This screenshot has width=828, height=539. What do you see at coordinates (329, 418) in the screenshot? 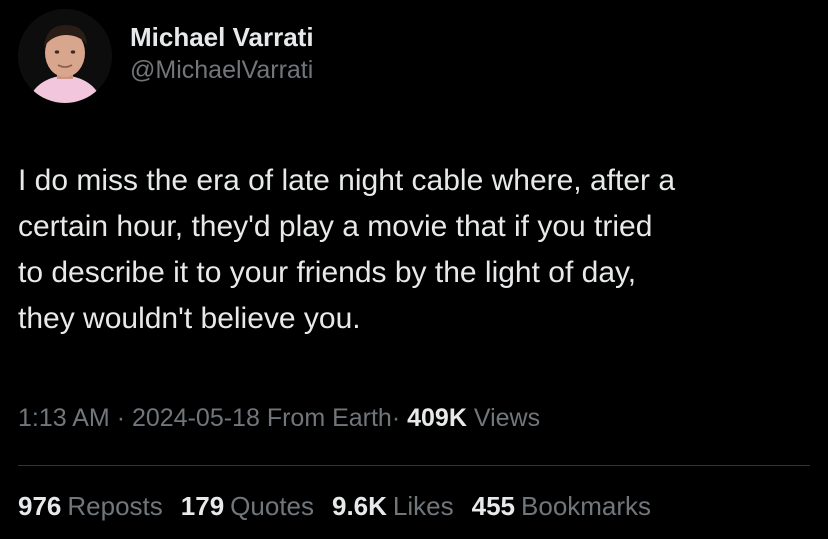
I see `tweet-source: From Earth` at bounding box center [329, 418].